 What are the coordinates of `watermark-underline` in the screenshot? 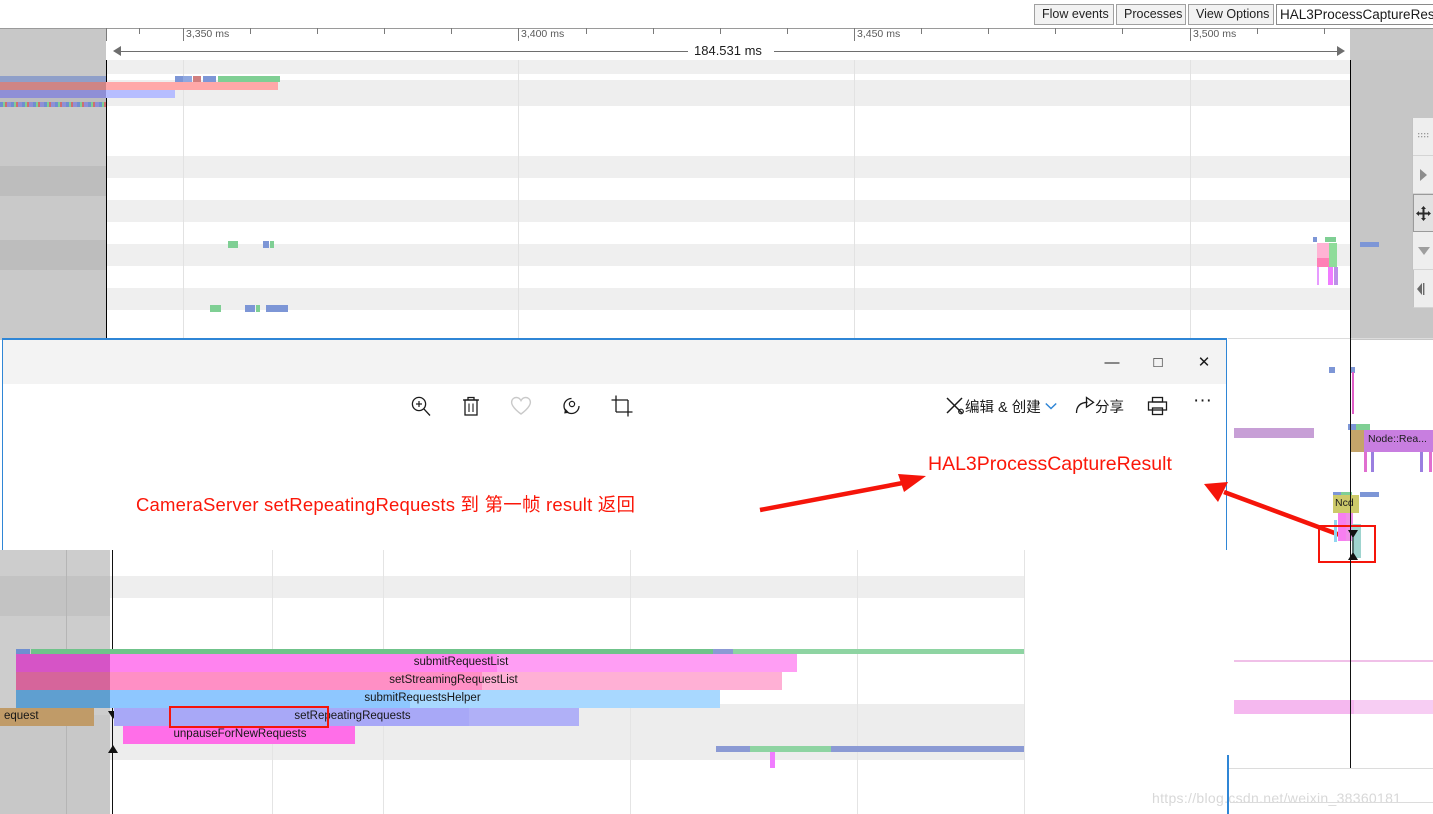 It's located at (1331, 802).